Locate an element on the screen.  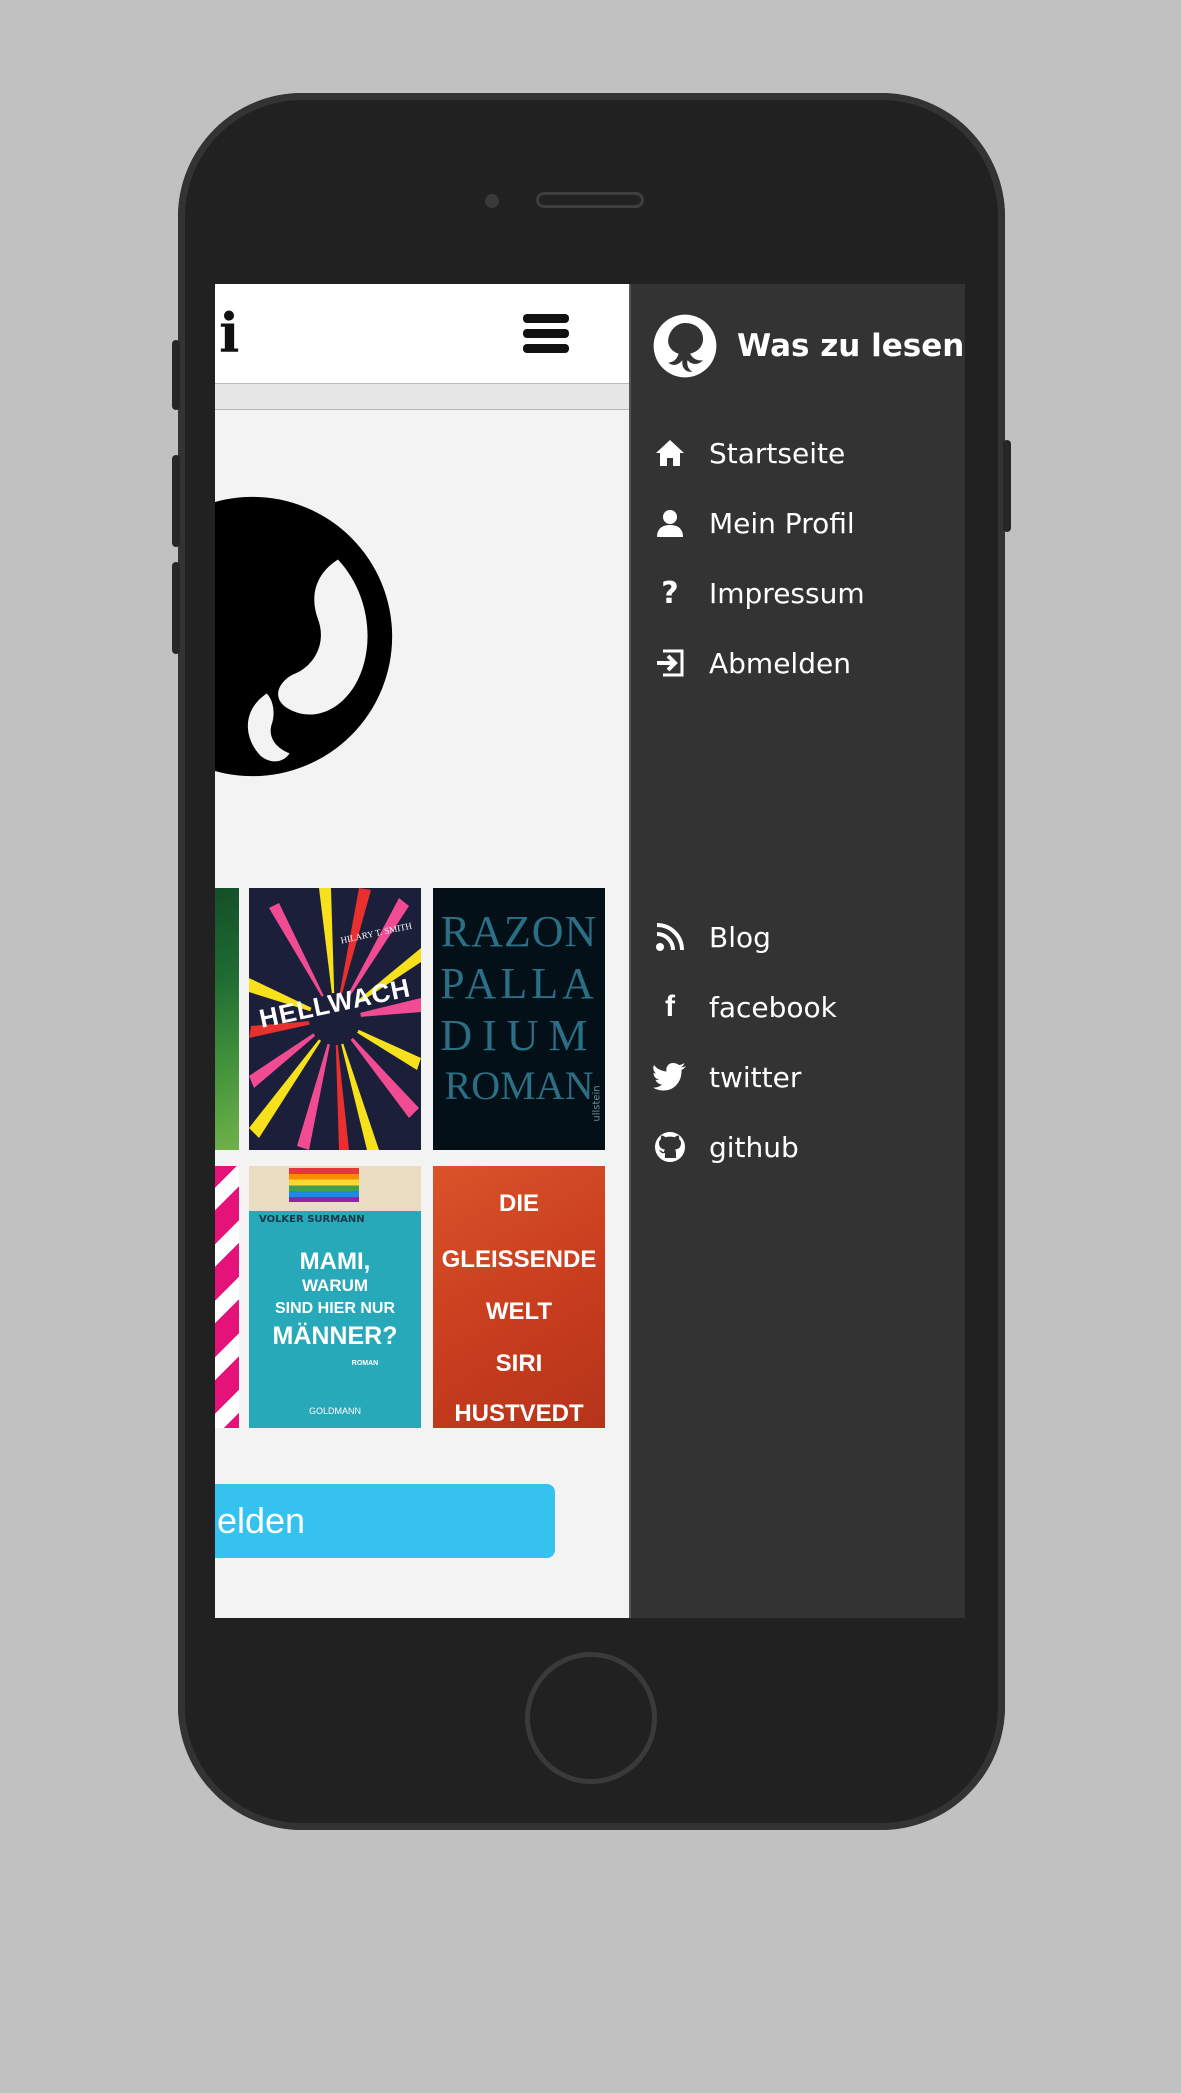
menu-item-label: Blog is located at coordinates (740, 937).